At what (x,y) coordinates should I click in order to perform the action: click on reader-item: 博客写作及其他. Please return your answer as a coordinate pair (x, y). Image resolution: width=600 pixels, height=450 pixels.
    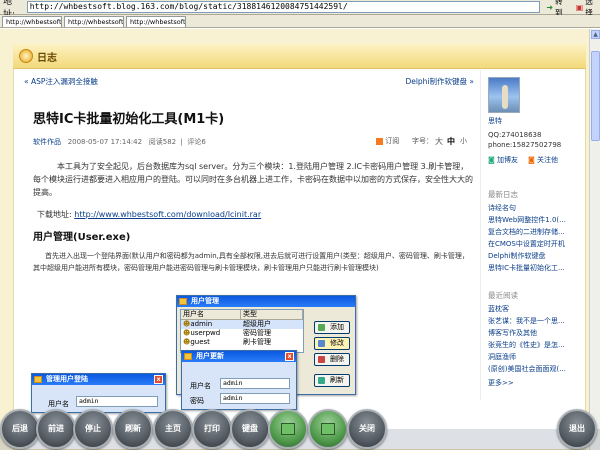
    Looking at the image, I should click on (512, 333).